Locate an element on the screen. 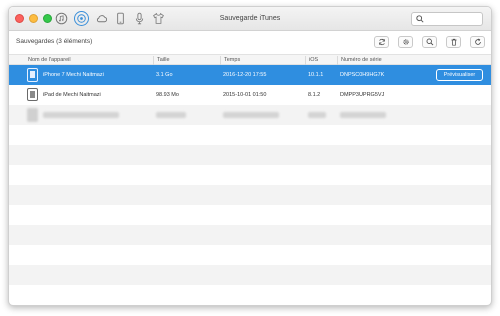 This screenshot has width=500, height=316. serial-number: DNPSC0H9HG7K is located at coordinates (362, 75).